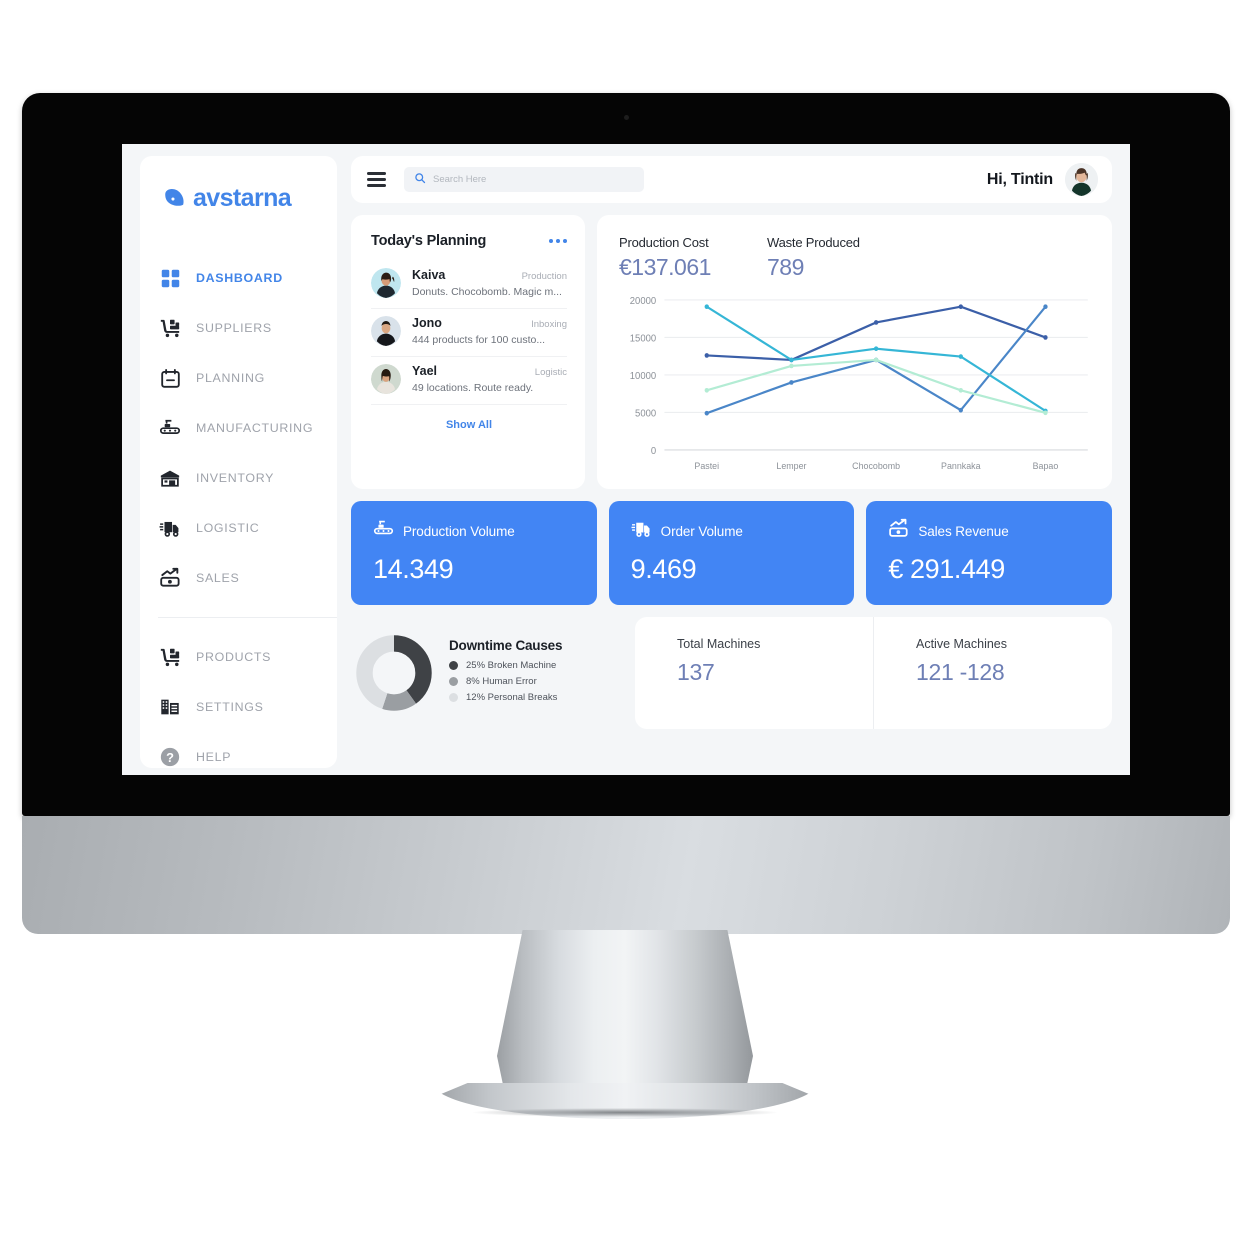  I want to click on sidebar-item-inventory: INVENTORY, so click(247, 478).